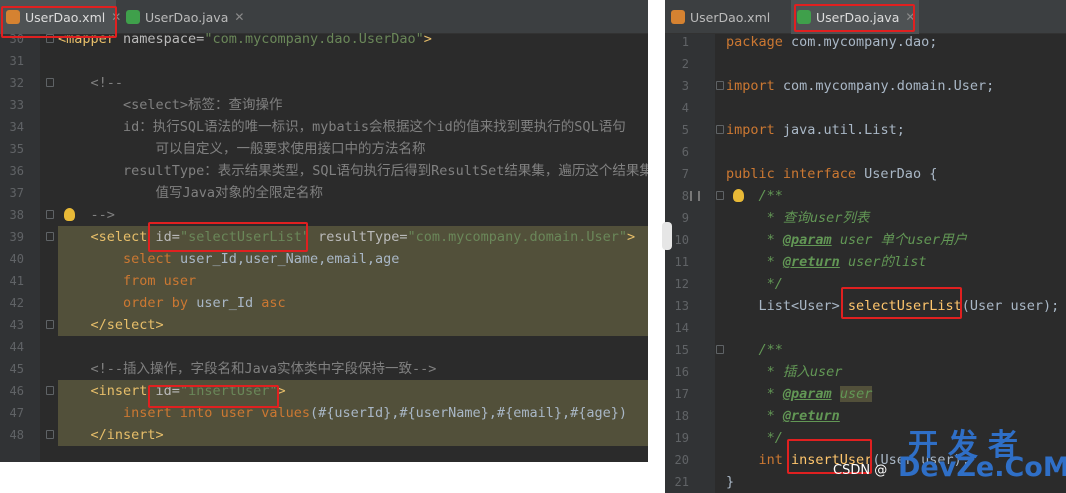 This screenshot has width=1066, height=493. I want to click on line-number: 31, so click(16, 61).